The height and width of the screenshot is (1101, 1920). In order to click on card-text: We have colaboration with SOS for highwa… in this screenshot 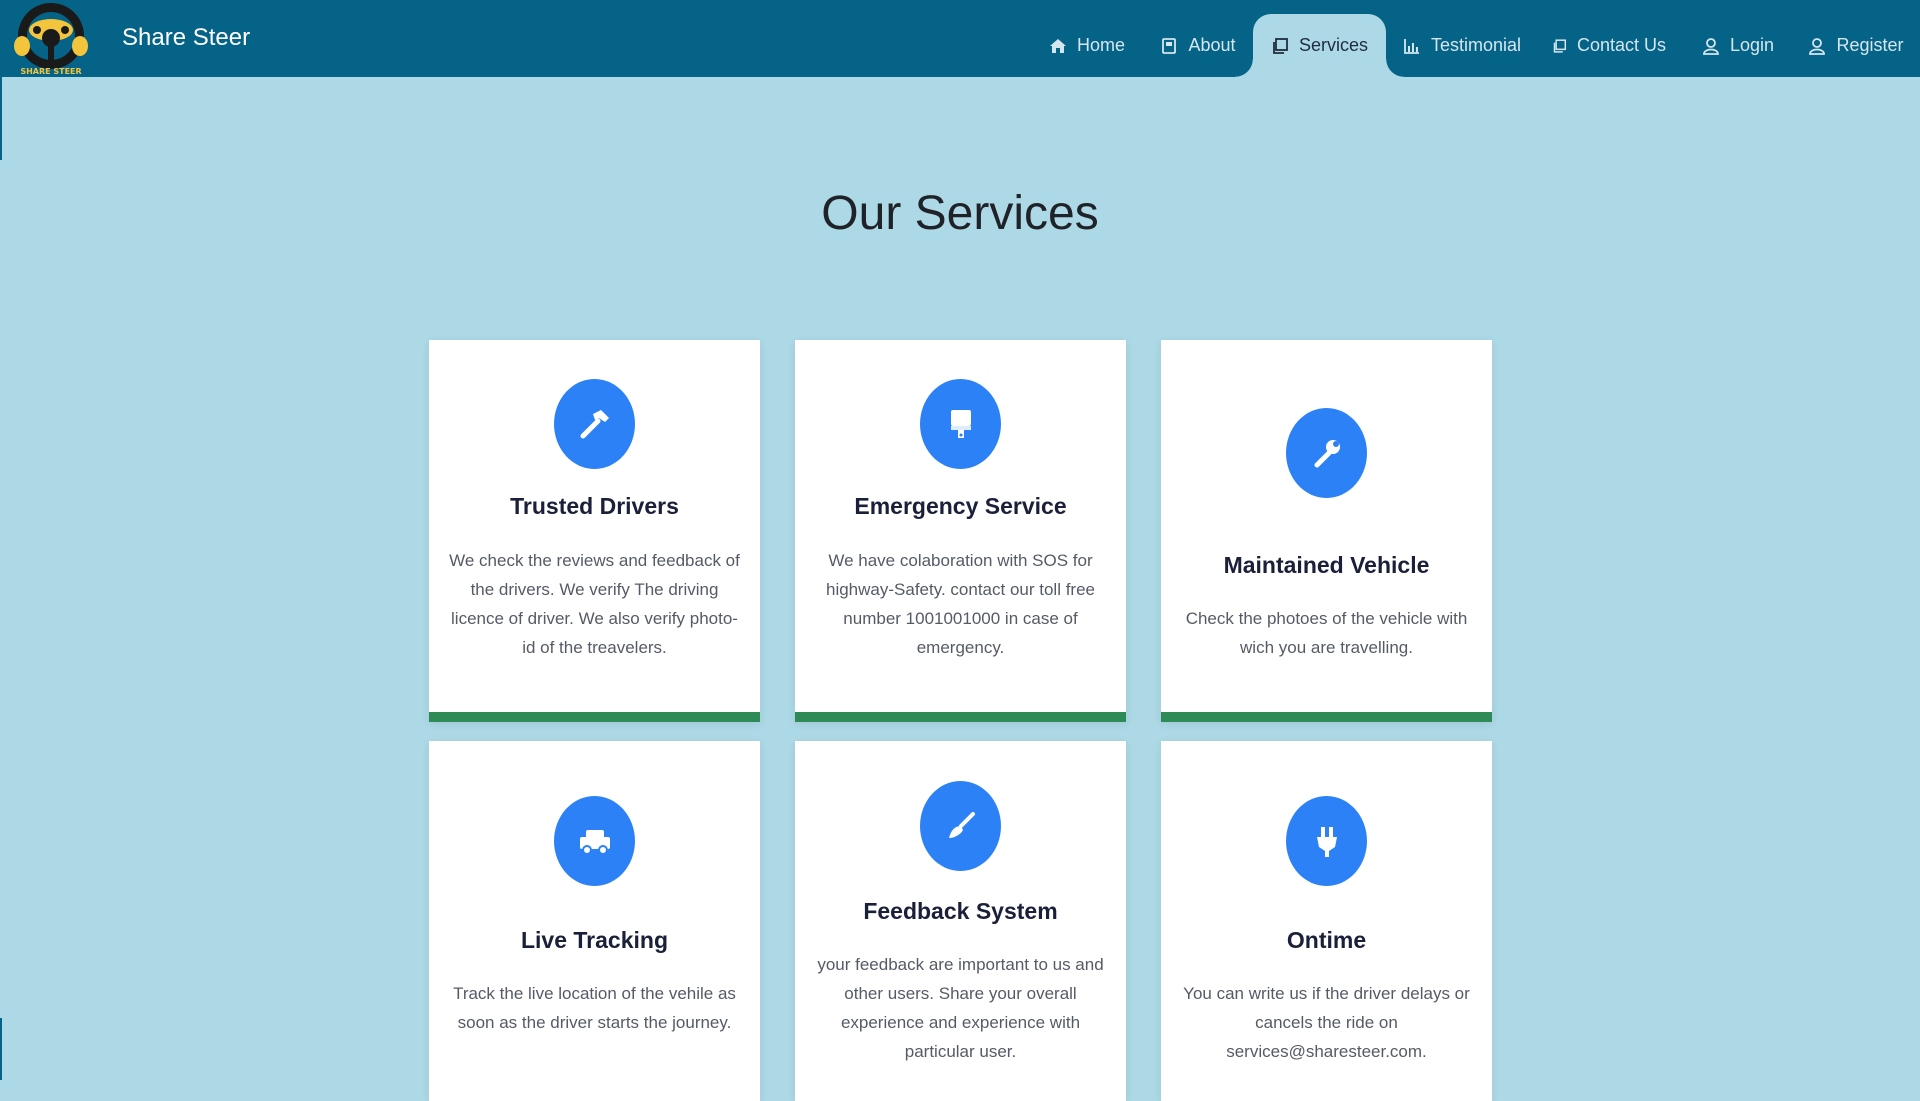, I will do `click(960, 604)`.